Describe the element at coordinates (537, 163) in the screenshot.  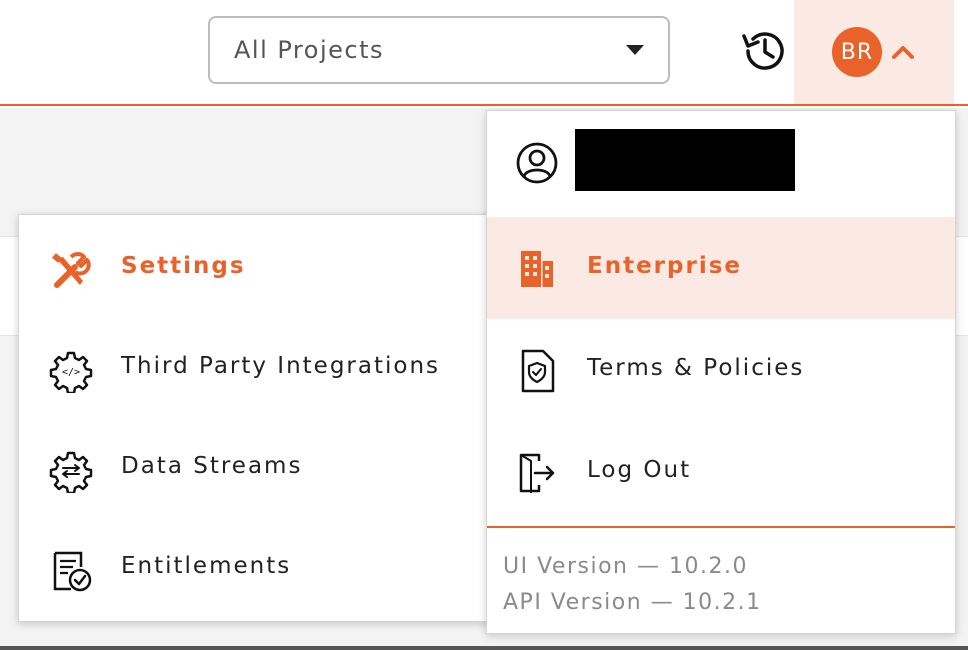
I see `user-circle-icon` at that location.